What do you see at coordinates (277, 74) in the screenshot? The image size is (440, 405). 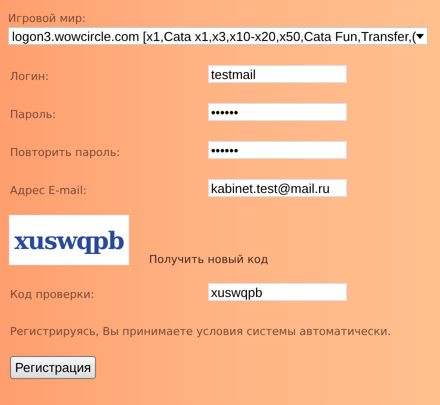 I see `input-field: testmail` at bounding box center [277, 74].